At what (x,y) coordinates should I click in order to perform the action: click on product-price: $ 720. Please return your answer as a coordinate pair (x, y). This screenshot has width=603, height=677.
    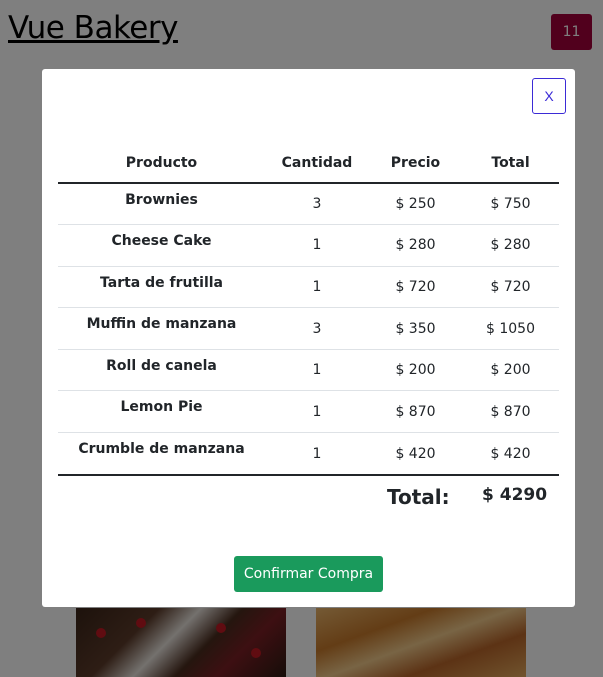
    Looking at the image, I should click on (415, 286).